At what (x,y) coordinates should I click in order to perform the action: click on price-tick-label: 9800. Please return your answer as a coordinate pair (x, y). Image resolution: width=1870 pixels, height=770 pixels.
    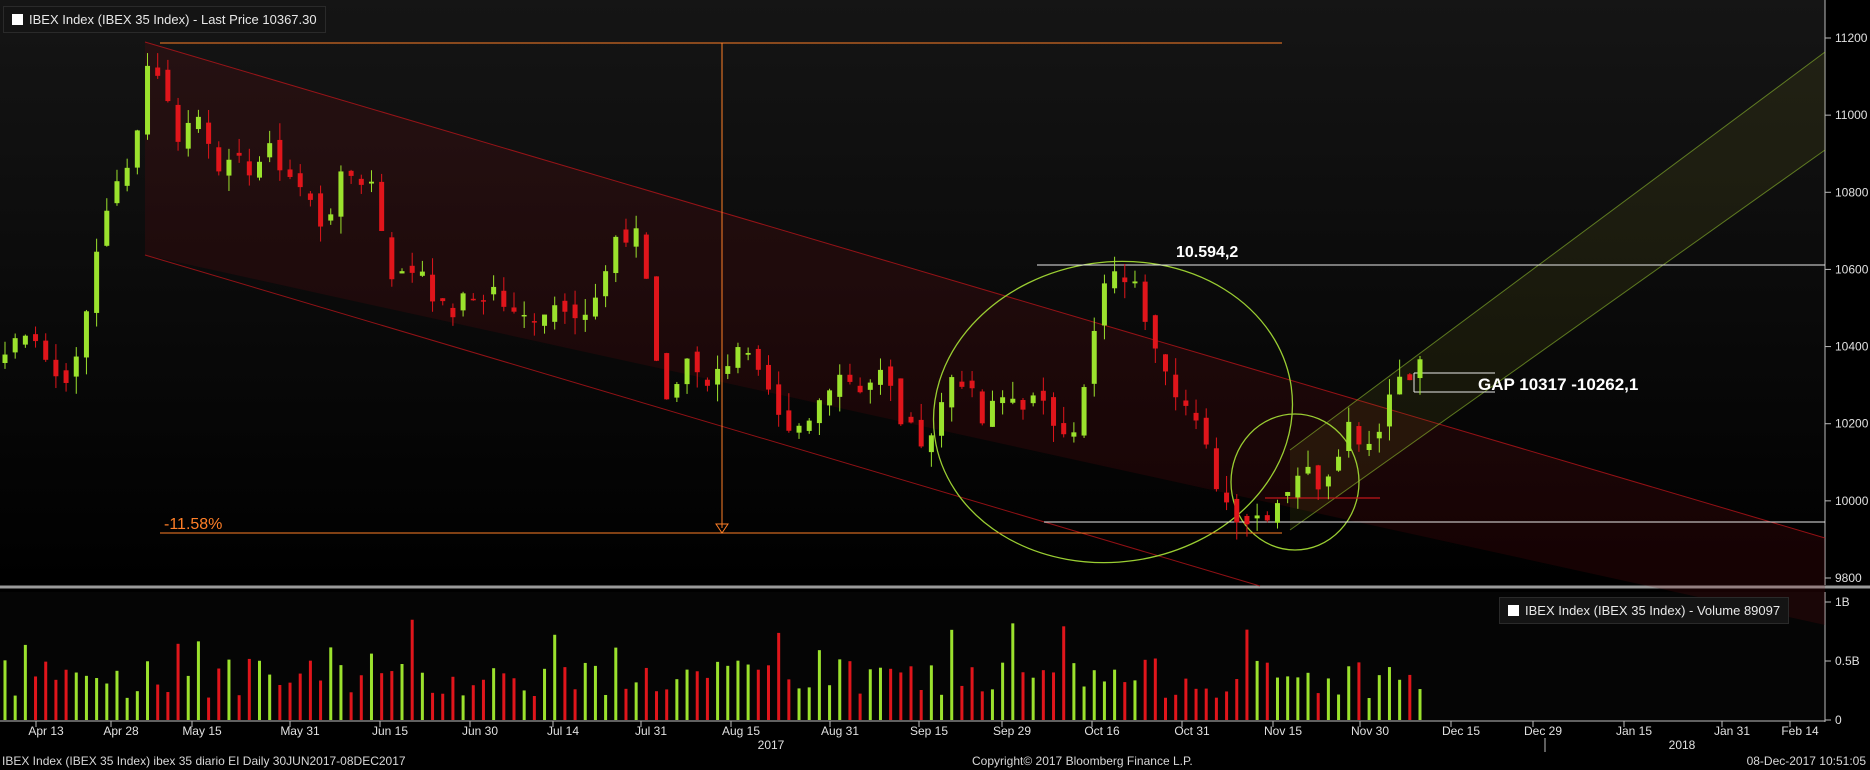
    Looking at the image, I should click on (1848, 578).